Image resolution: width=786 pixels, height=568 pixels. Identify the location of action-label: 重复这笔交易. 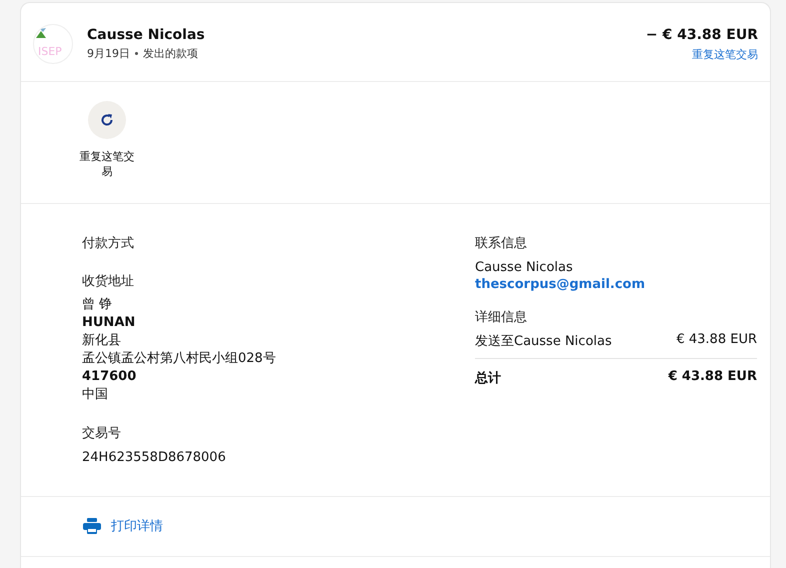
(107, 164).